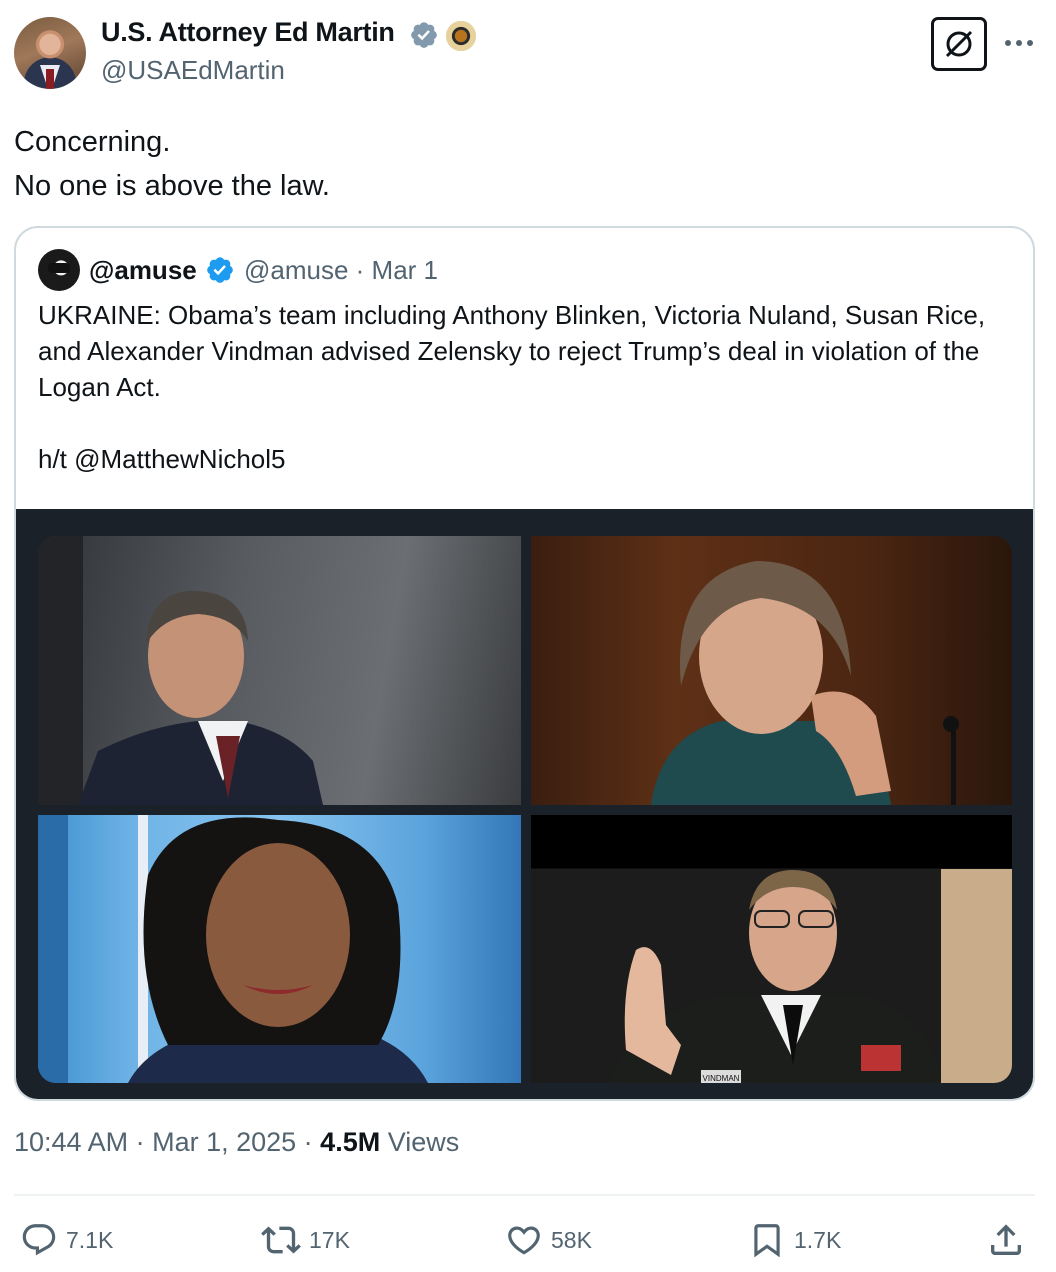 The image size is (1056, 1272). What do you see at coordinates (248, 32) in the screenshot?
I see `author-display-name: U.S. Attorney Ed Martin` at bounding box center [248, 32].